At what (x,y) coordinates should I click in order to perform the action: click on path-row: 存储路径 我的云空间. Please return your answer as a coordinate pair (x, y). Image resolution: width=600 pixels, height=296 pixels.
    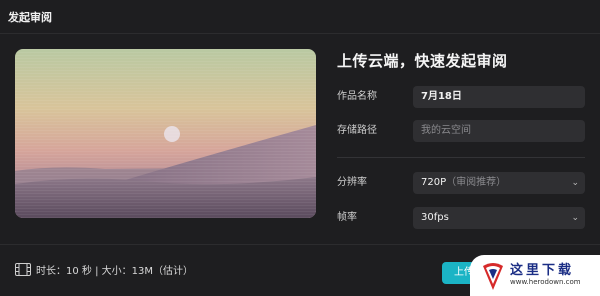
    Looking at the image, I should click on (461, 131).